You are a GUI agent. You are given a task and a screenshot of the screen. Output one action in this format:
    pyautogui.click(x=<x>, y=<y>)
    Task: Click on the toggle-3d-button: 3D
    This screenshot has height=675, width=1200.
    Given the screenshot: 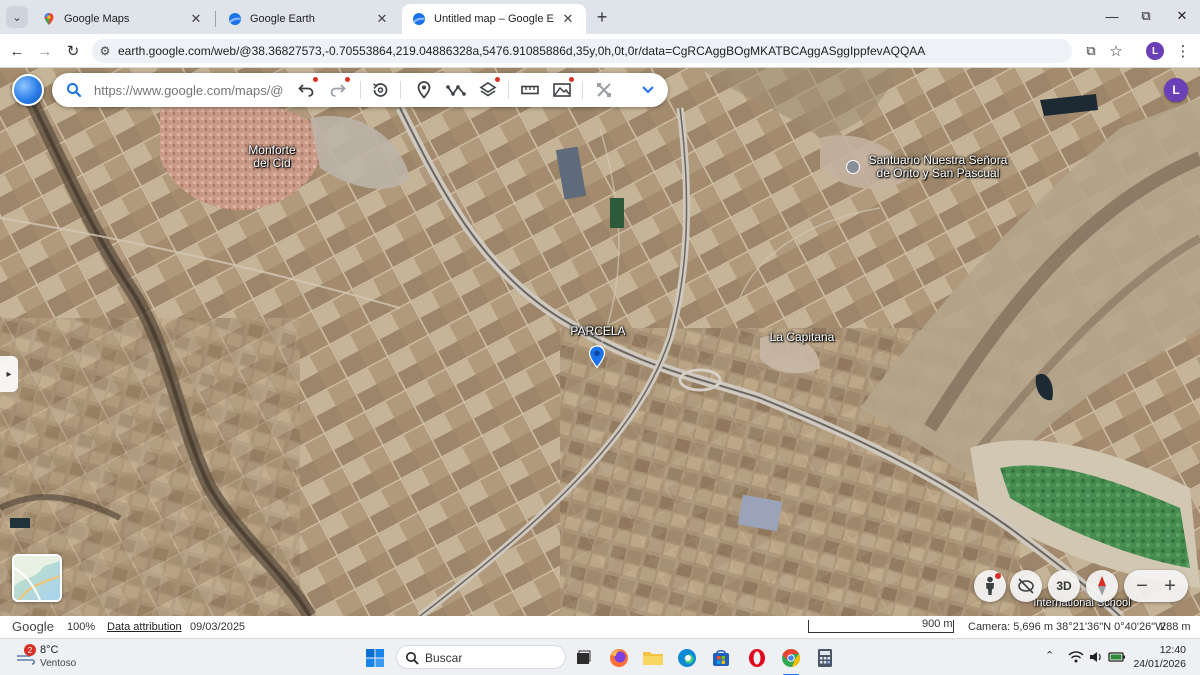 What is the action you would take?
    pyautogui.click(x=1064, y=586)
    